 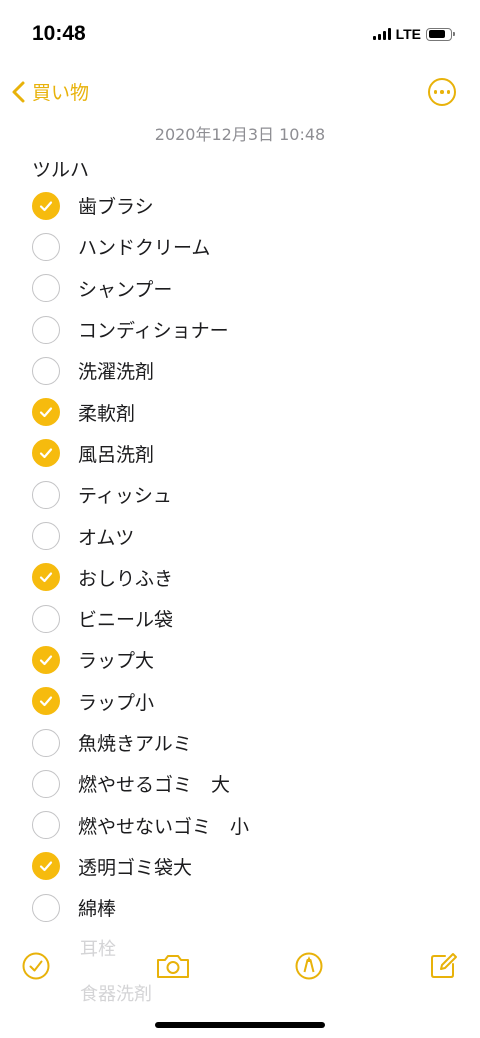 I want to click on checklist-item: ティッシュ, so click(x=240, y=494).